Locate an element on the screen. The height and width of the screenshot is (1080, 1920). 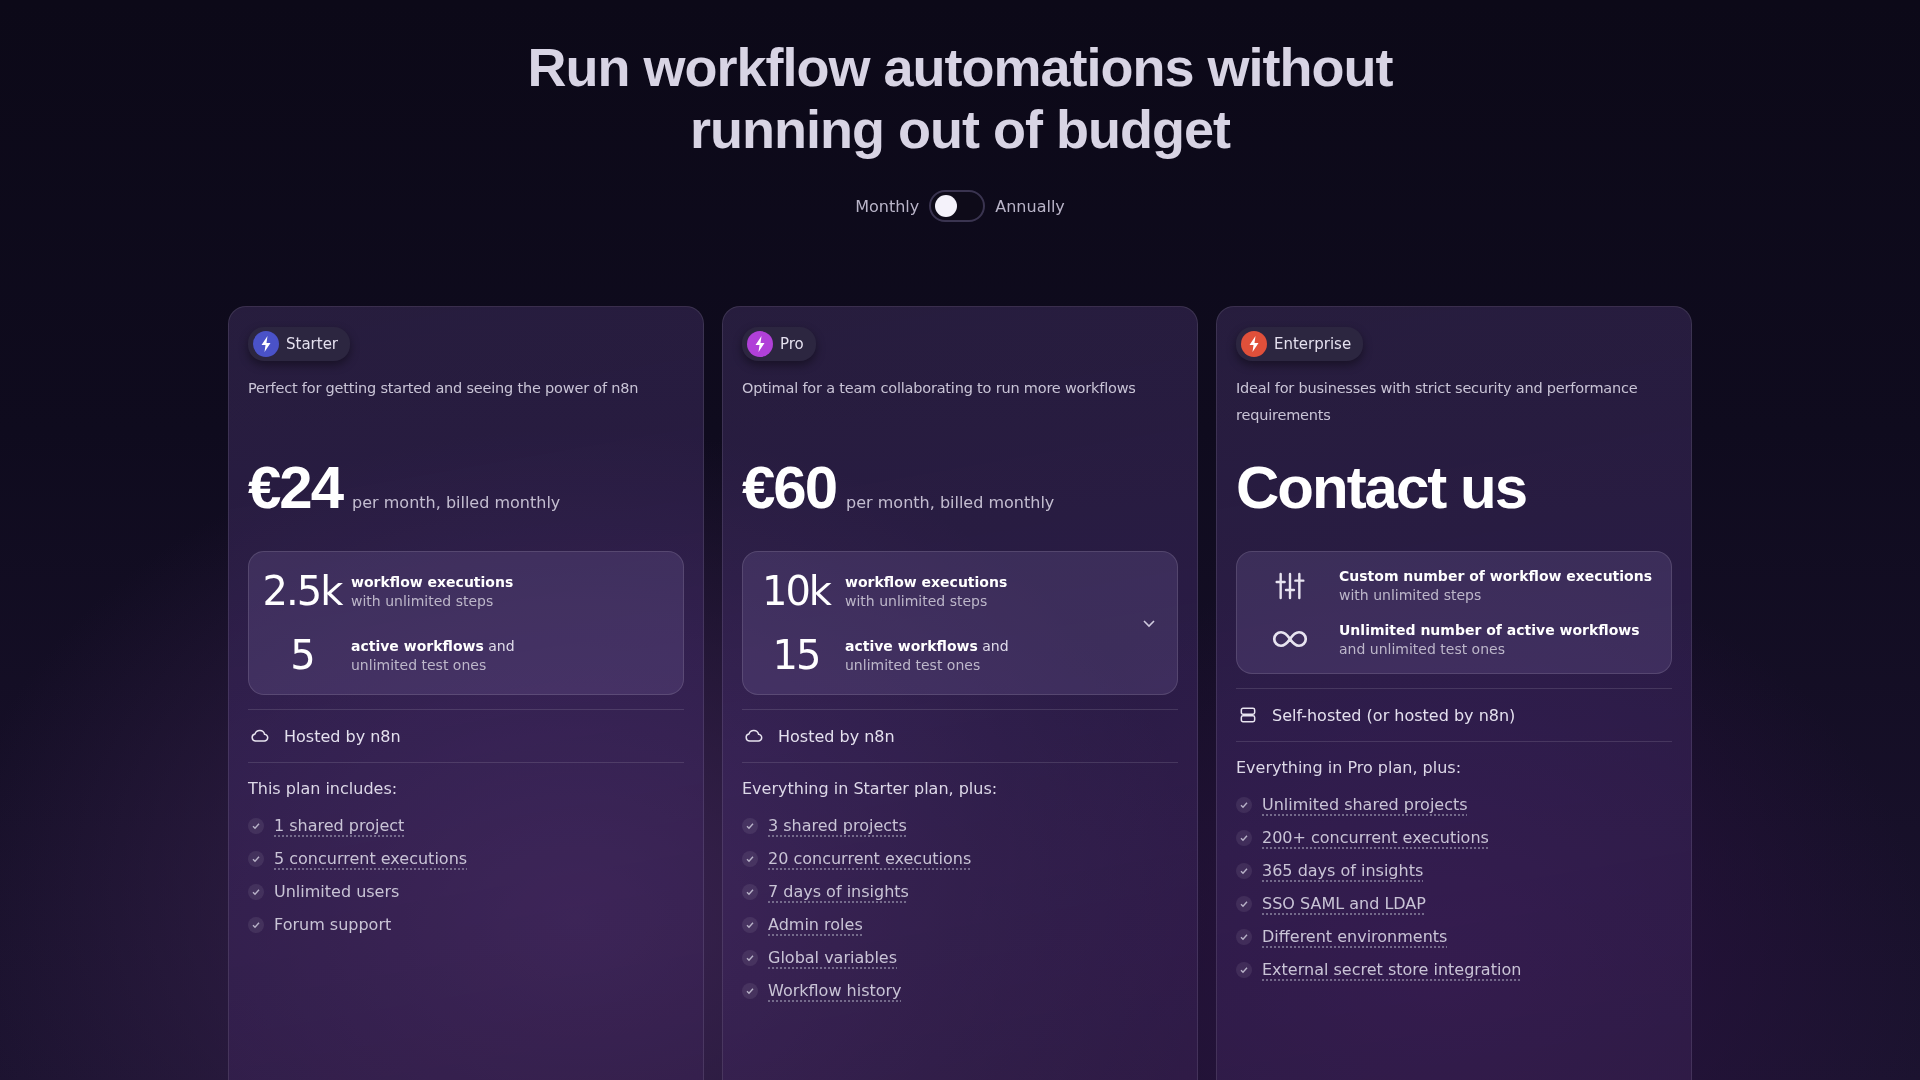
server-icon is located at coordinates (1248, 715).